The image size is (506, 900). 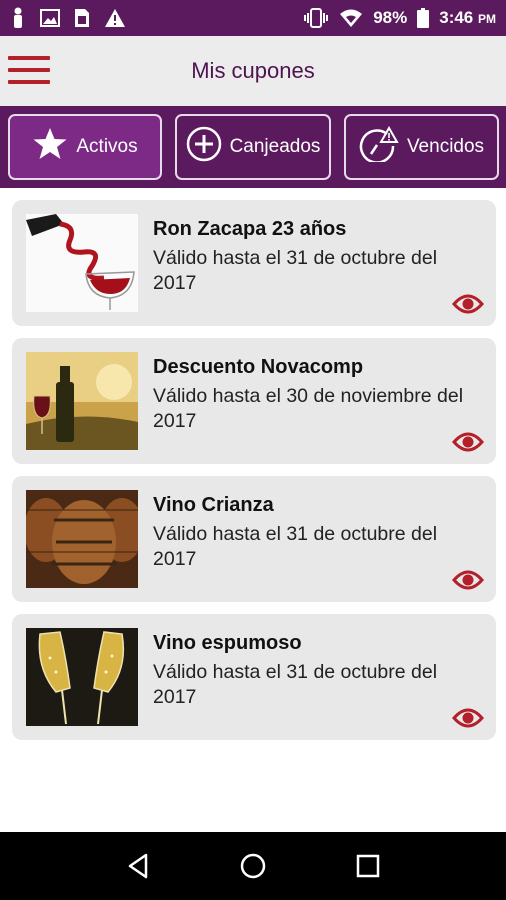 I want to click on back-icon, so click(x=138, y=866).